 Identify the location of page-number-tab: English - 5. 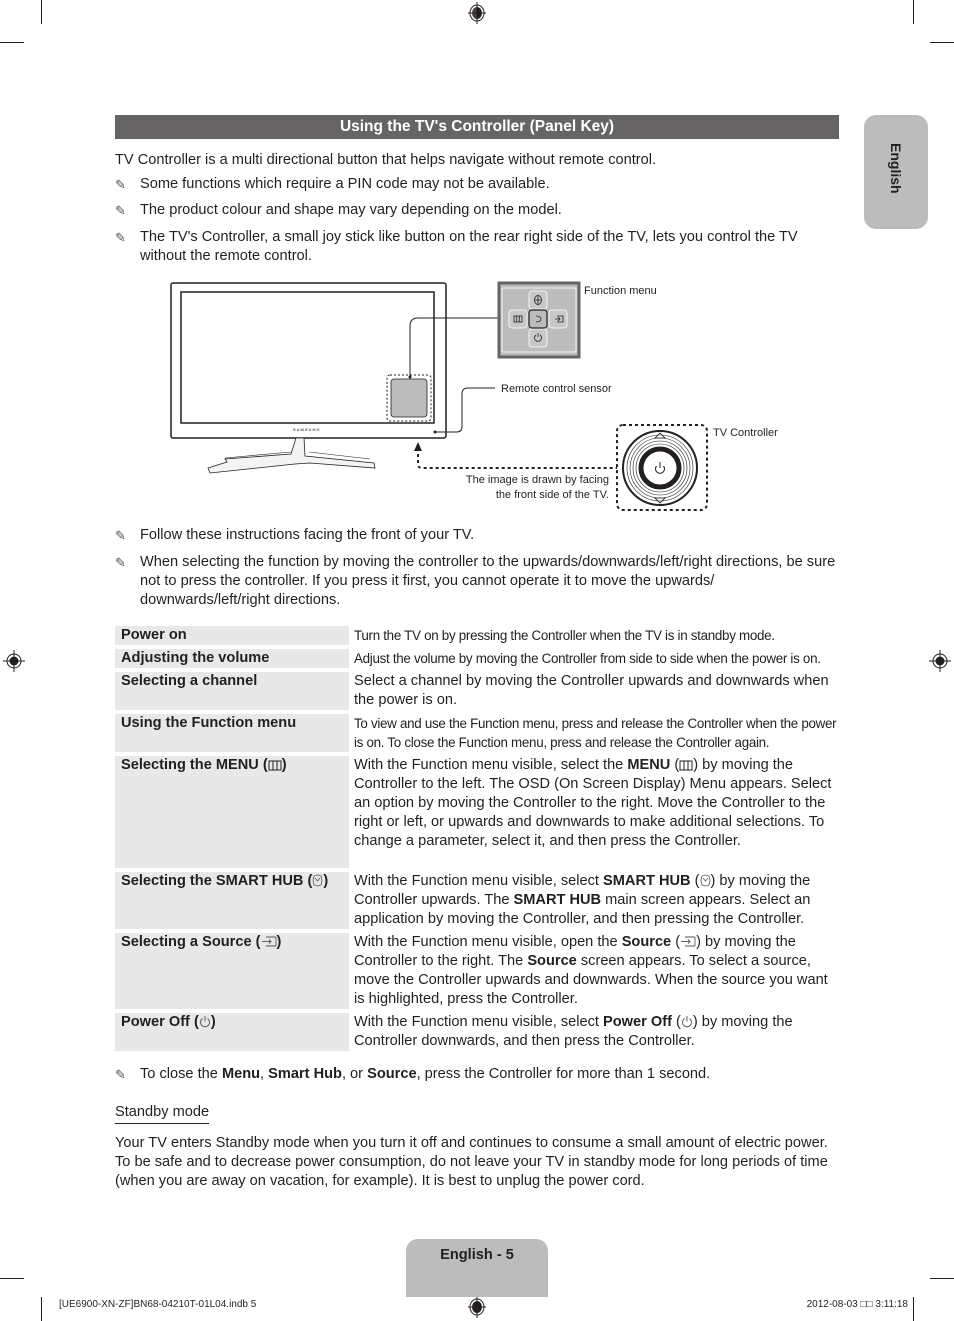
(477, 1268).